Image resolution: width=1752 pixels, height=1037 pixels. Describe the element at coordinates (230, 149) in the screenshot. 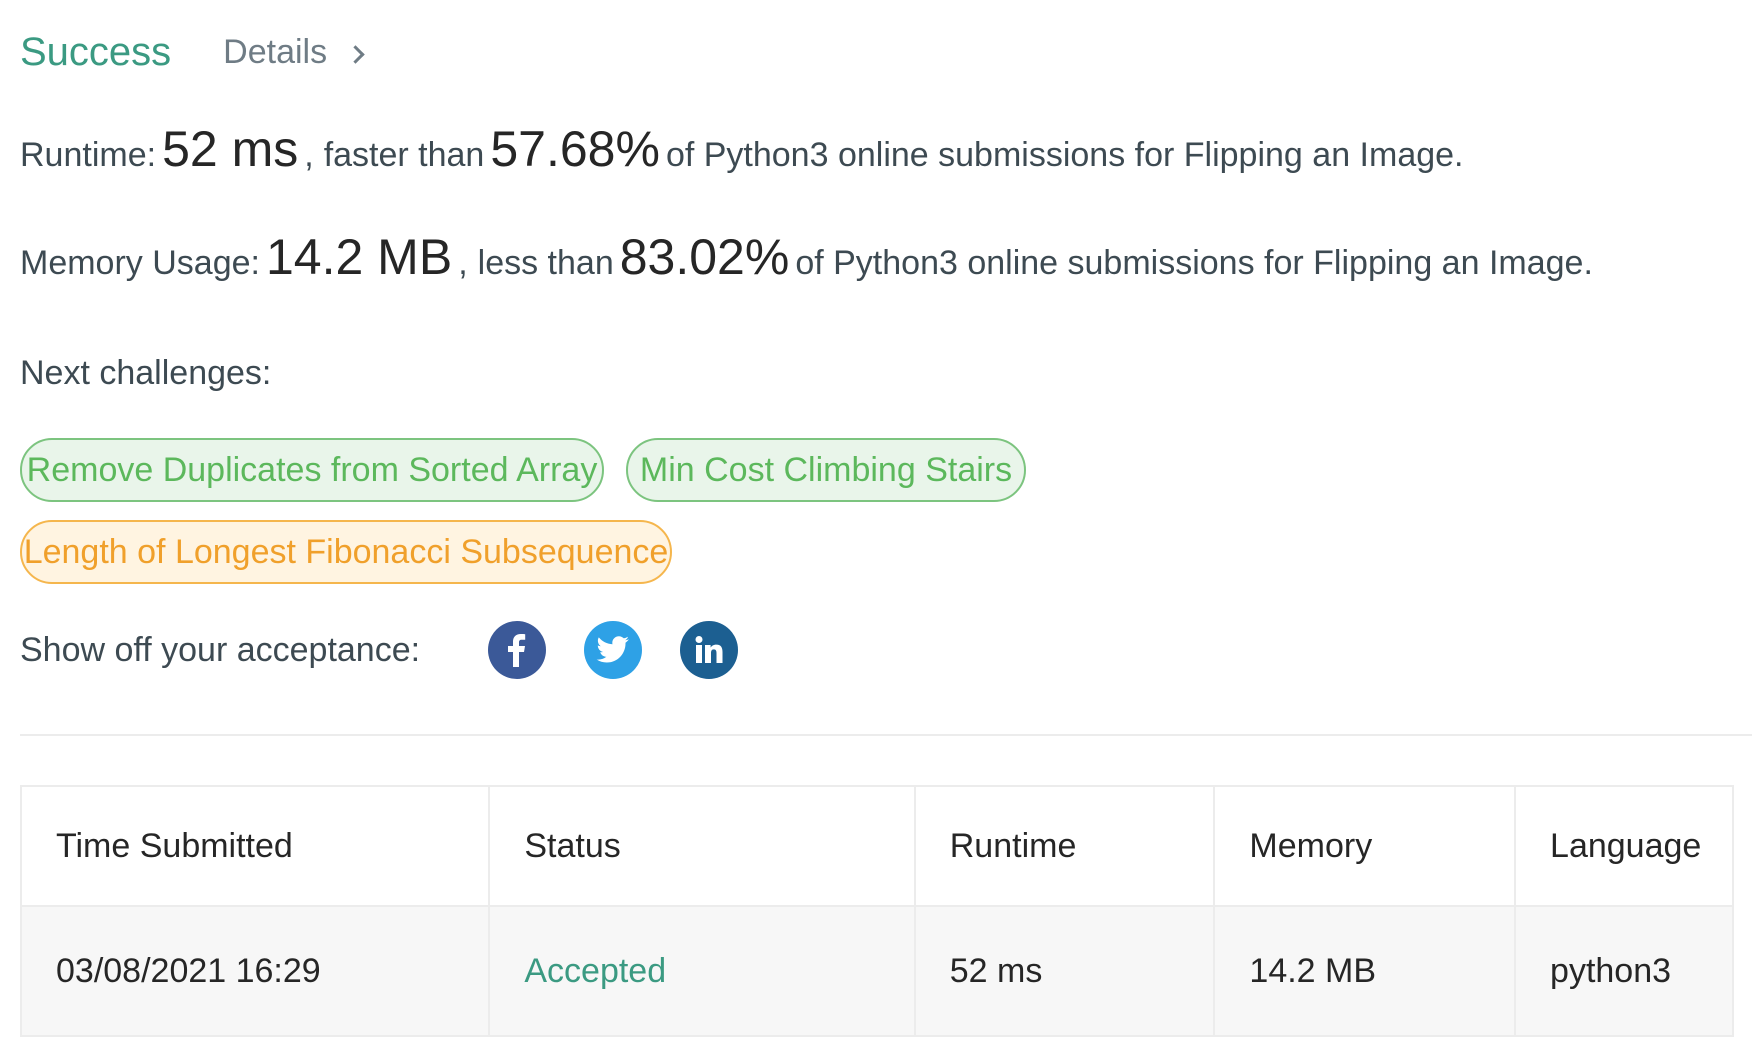

I see `runtime-value: 52 ms` at that location.